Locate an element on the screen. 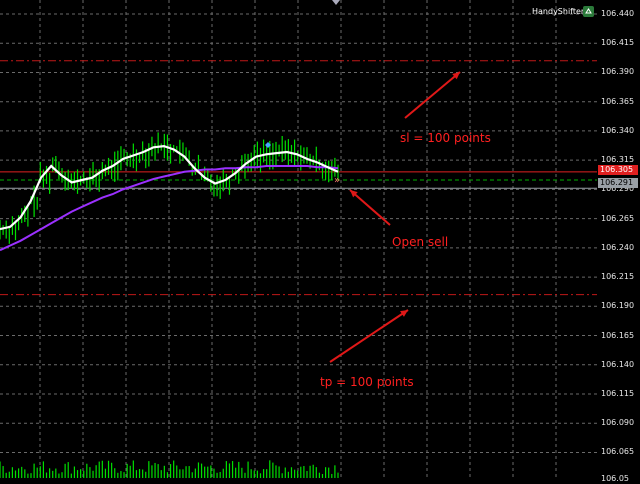 The width and height of the screenshot is (640, 484). price-tick-label: 106.390 is located at coordinates (618, 72).